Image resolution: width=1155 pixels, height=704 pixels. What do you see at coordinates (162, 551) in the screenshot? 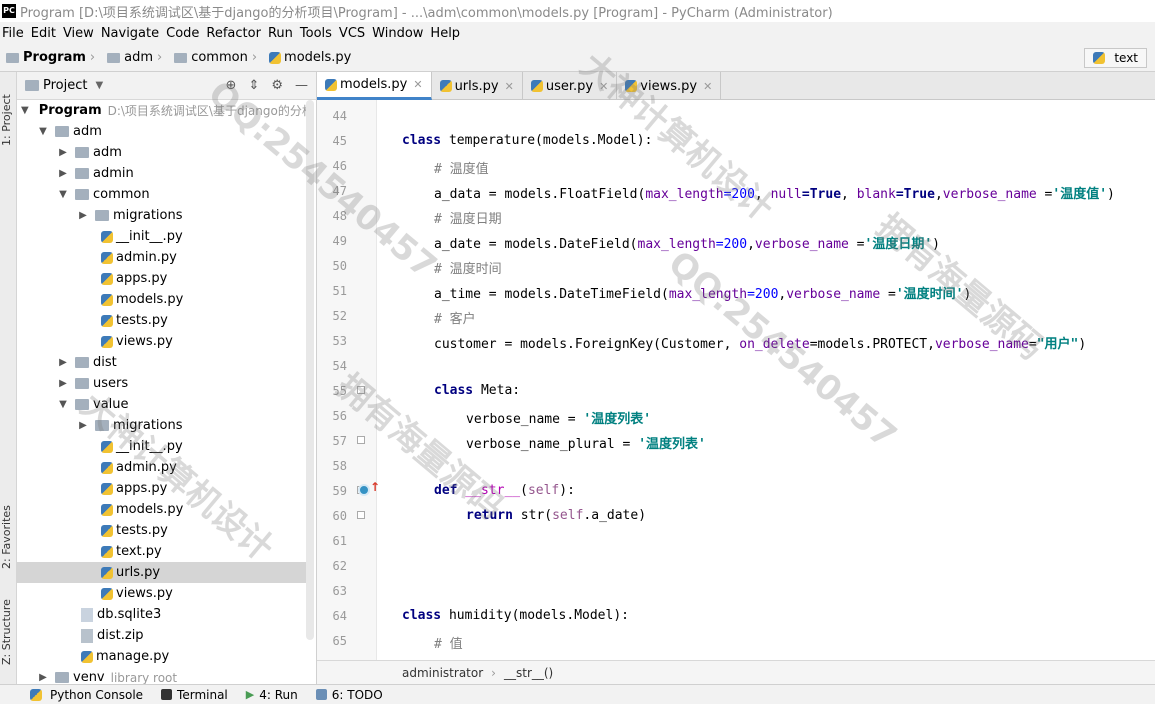
I see `tree-item: text.py` at bounding box center [162, 551].